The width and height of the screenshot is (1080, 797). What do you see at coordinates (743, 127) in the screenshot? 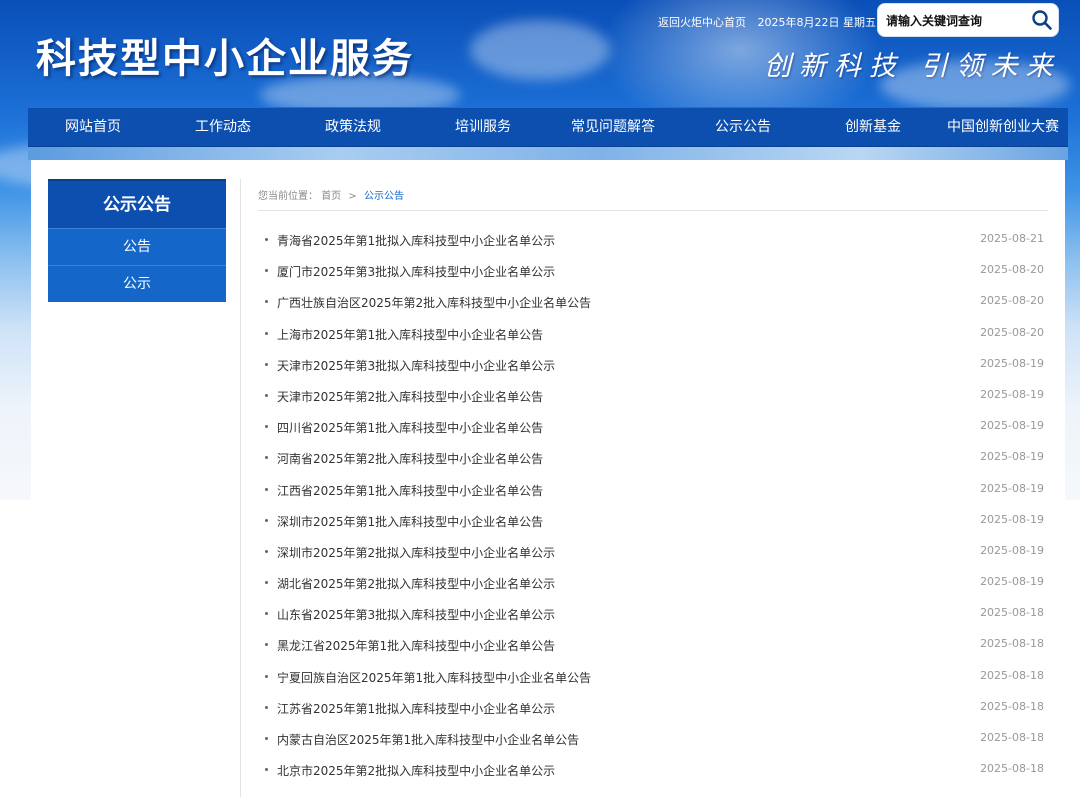
I see `nav-item-announcements: 公示公告` at bounding box center [743, 127].